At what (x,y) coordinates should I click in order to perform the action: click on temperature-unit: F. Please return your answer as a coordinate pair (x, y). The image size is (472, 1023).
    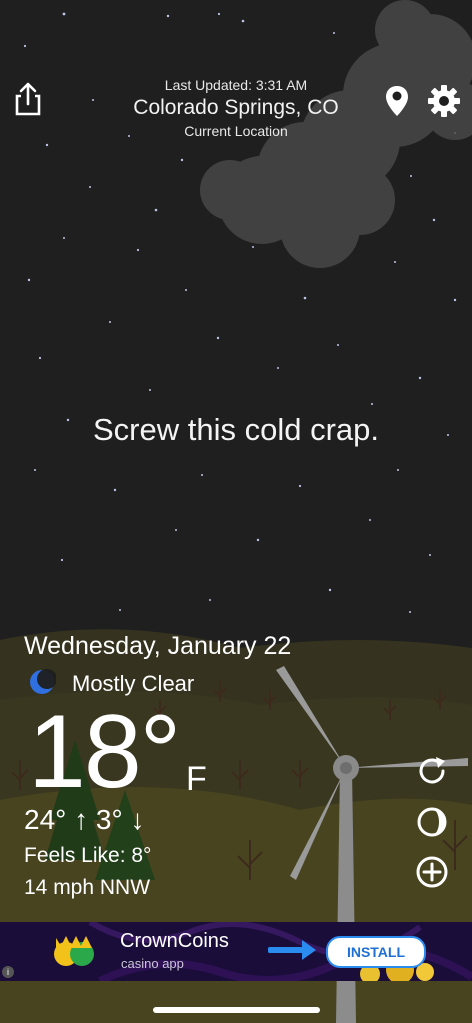
    Looking at the image, I should click on (196, 779).